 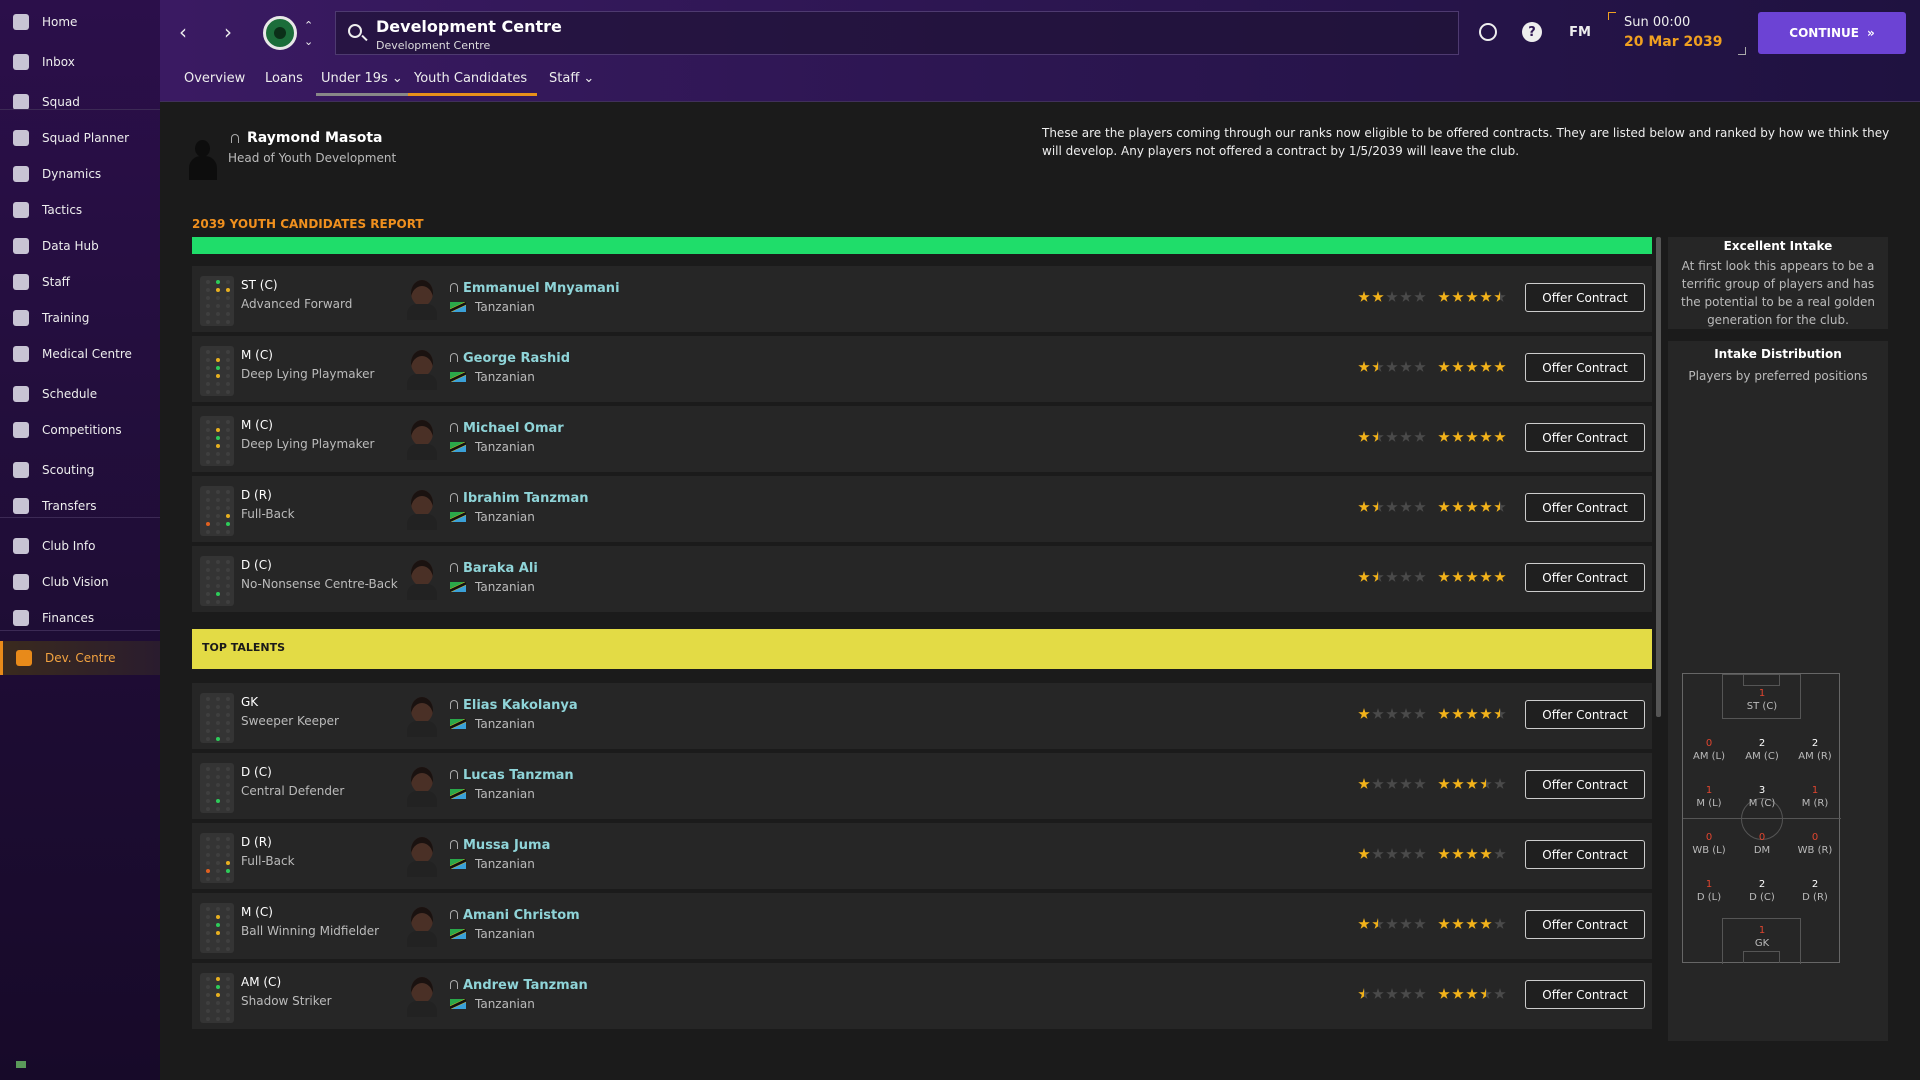 I want to click on club-badge-icon, so click(x=280, y=33).